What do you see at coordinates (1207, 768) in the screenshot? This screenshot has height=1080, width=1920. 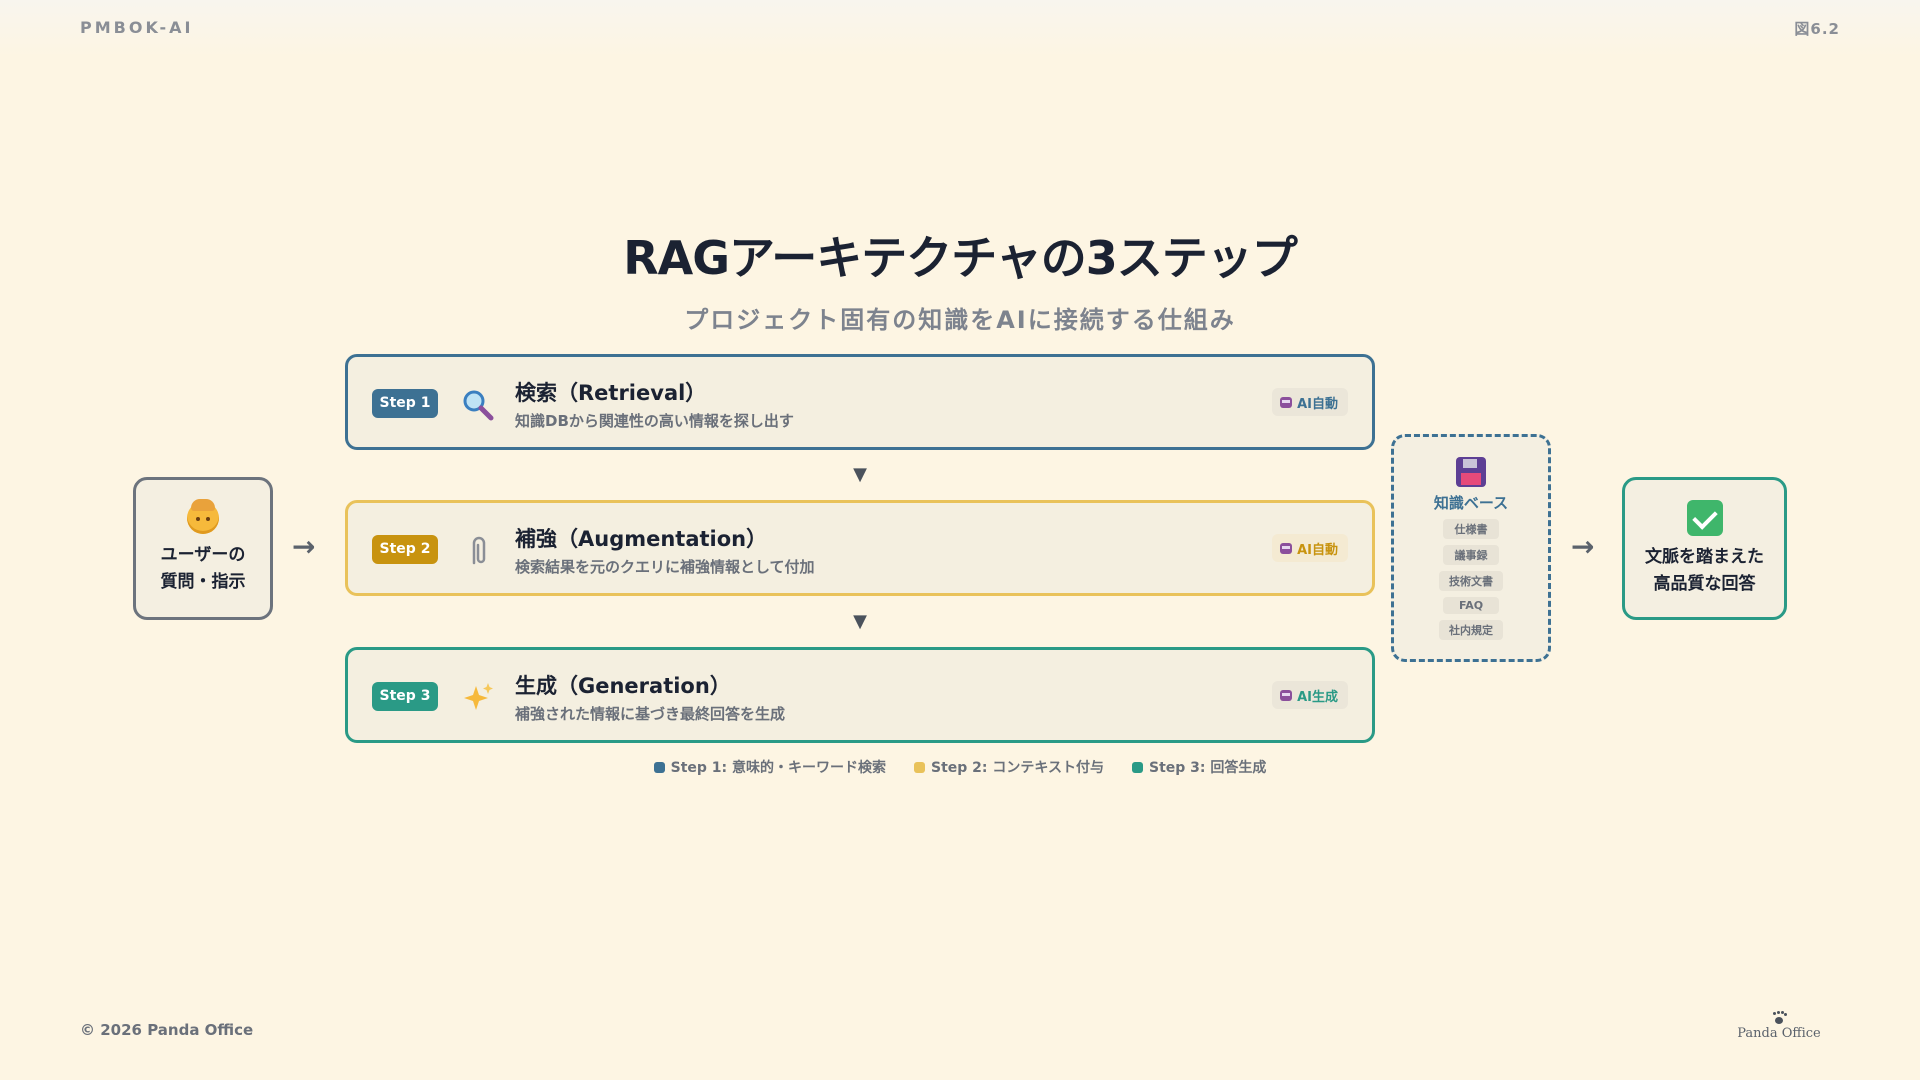 I see `legend-label: Step 3: 回答生成` at bounding box center [1207, 768].